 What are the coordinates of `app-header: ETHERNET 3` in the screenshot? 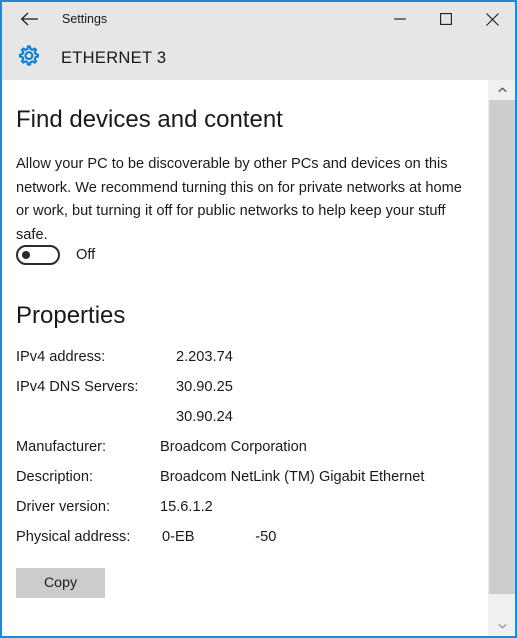 It's located at (258, 58).